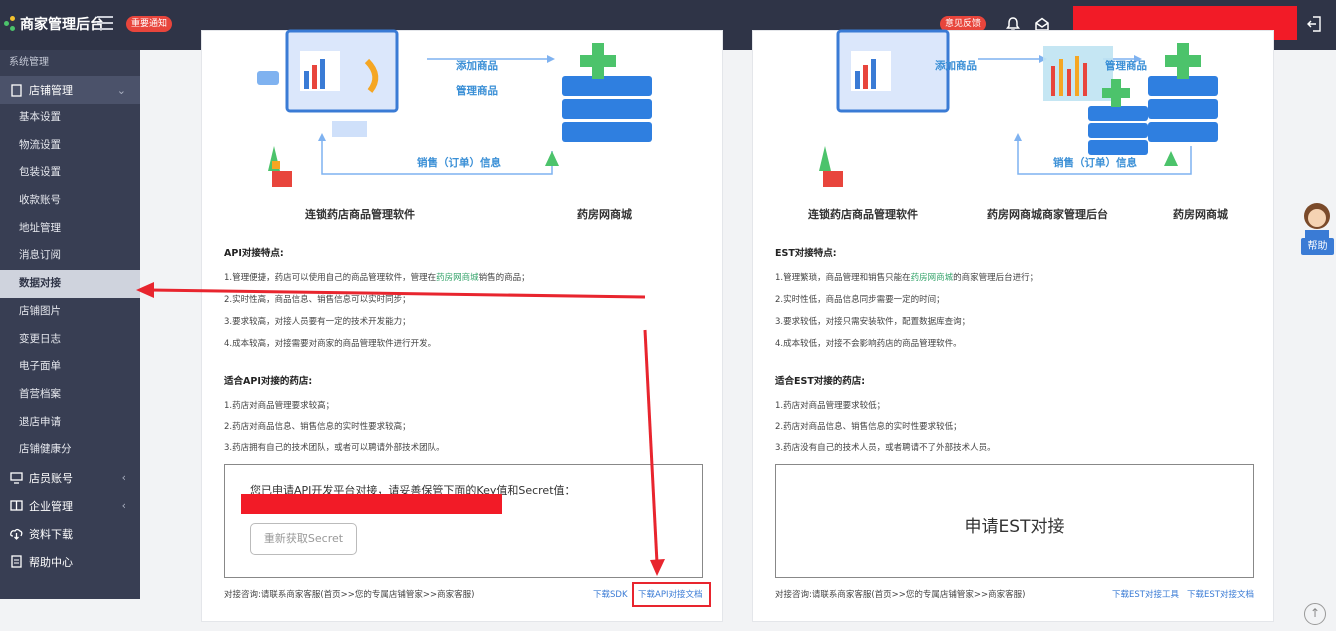  I want to click on feature-line: 2.实时性低，商品信息同步需要一定的时间；, so click(860, 300).